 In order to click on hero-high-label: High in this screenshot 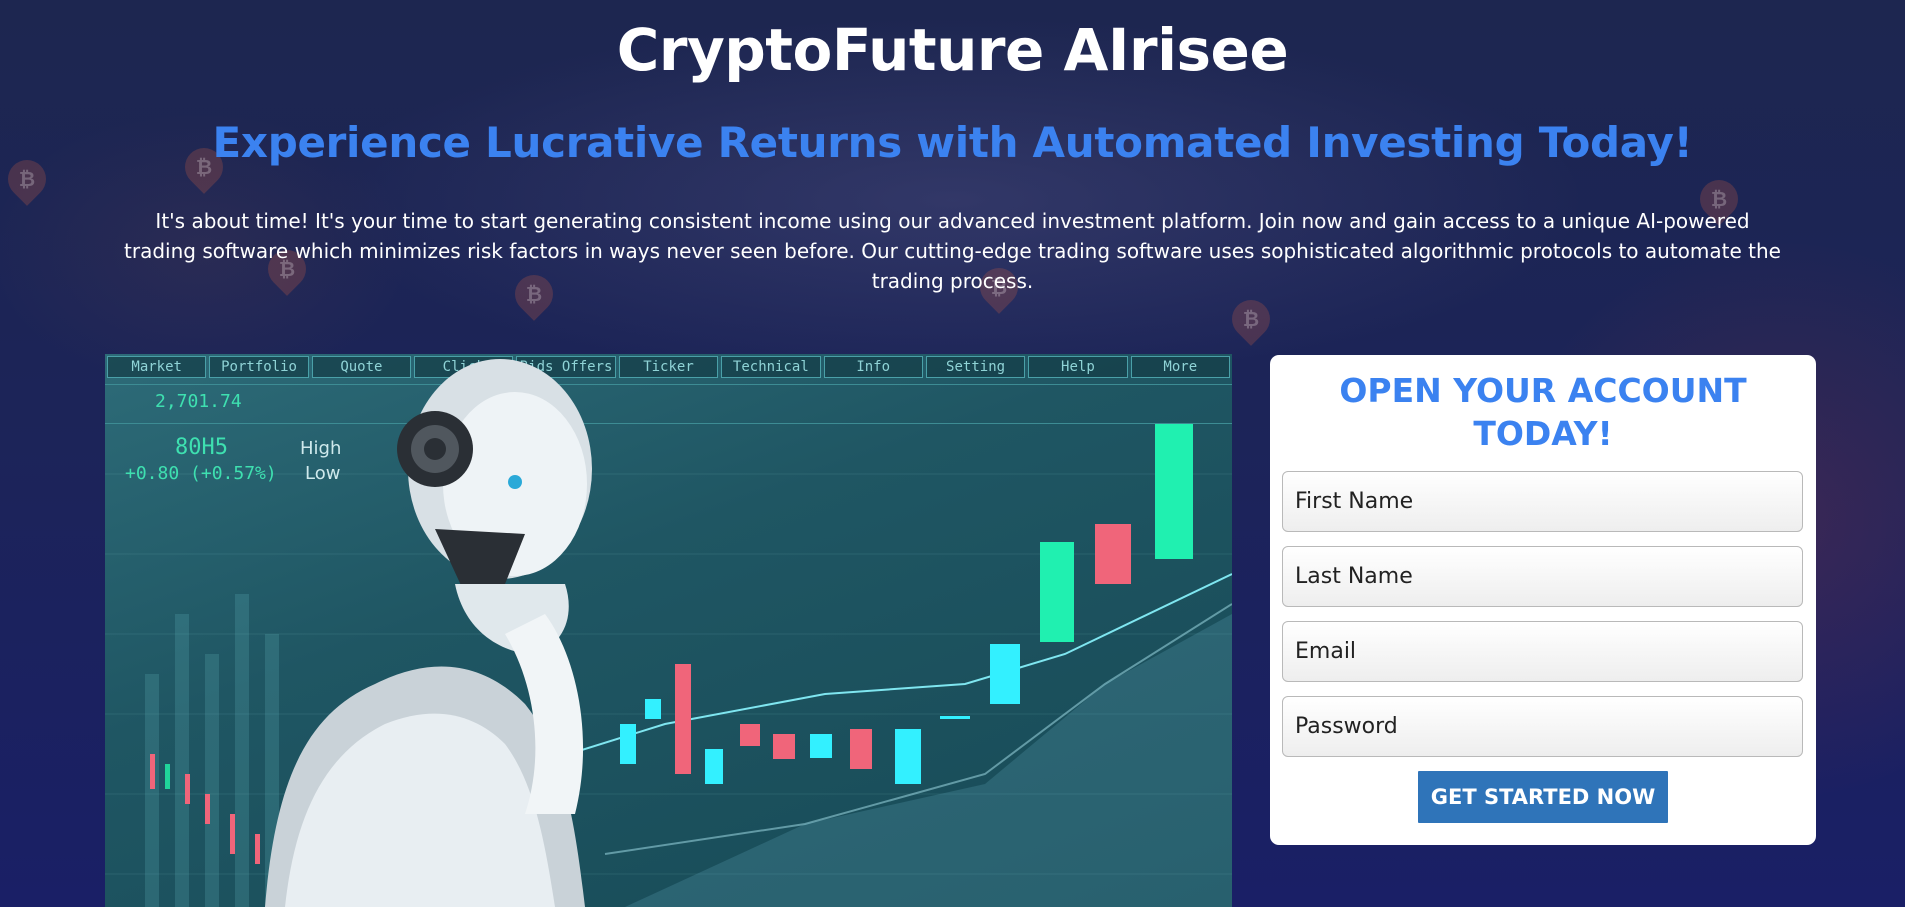, I will do `click(320, 448)`.